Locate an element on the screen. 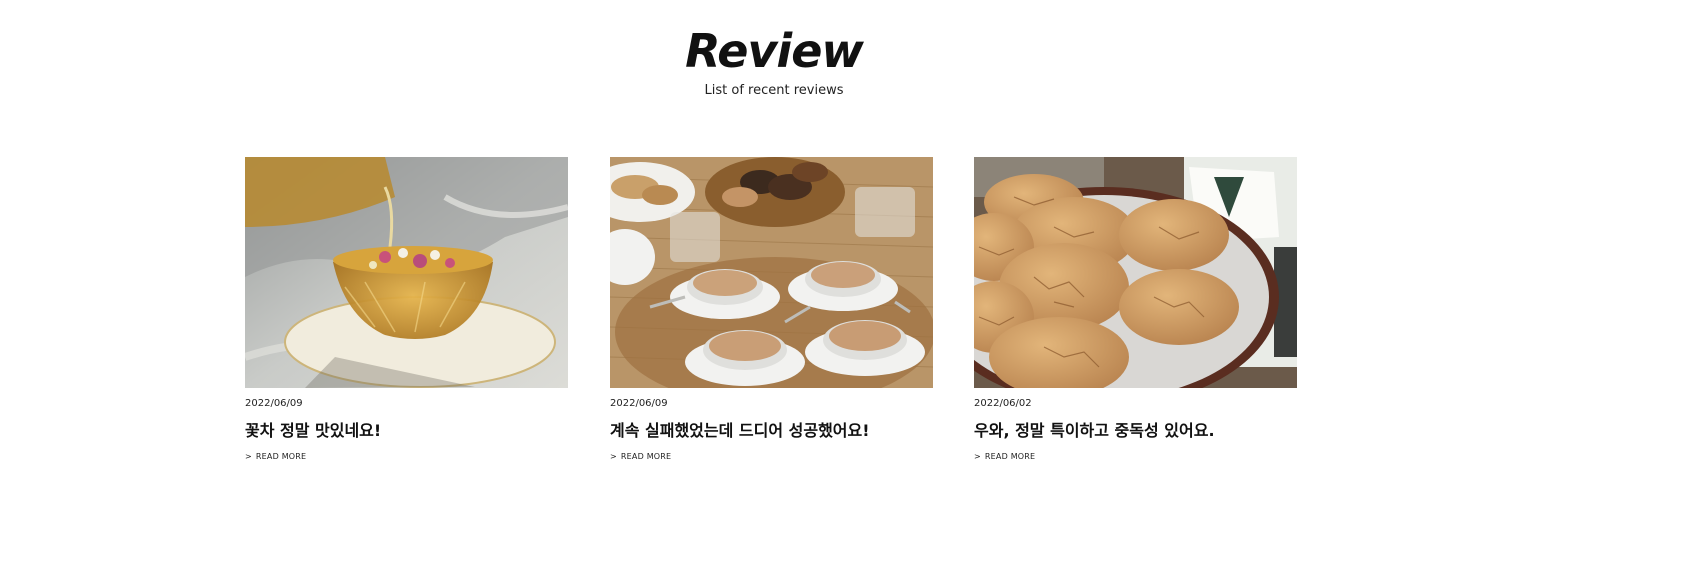 This screenshot has height=569, width=1702. flower-tea-photo is located at coordinates (406, 272).